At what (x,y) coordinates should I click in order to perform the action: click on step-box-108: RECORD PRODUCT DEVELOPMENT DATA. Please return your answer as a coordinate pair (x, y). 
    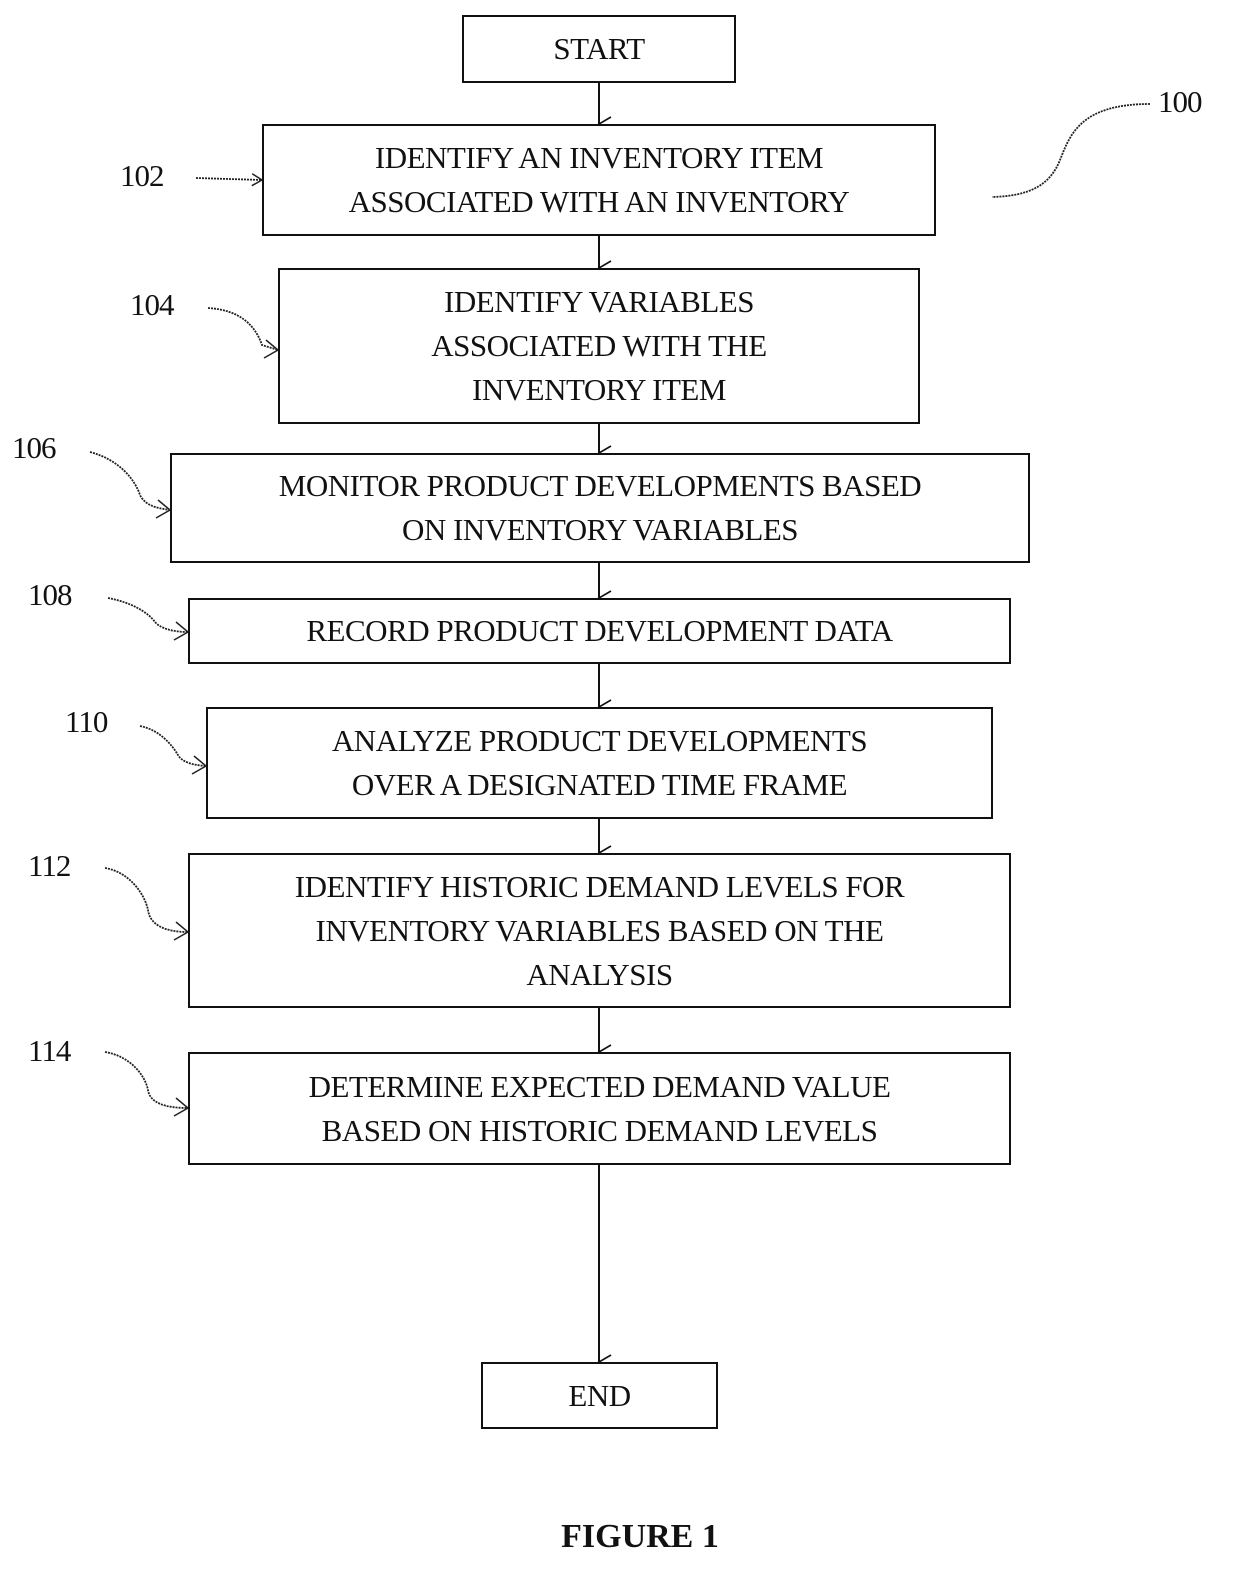
    Looking at the image, I should click on (599, 631).